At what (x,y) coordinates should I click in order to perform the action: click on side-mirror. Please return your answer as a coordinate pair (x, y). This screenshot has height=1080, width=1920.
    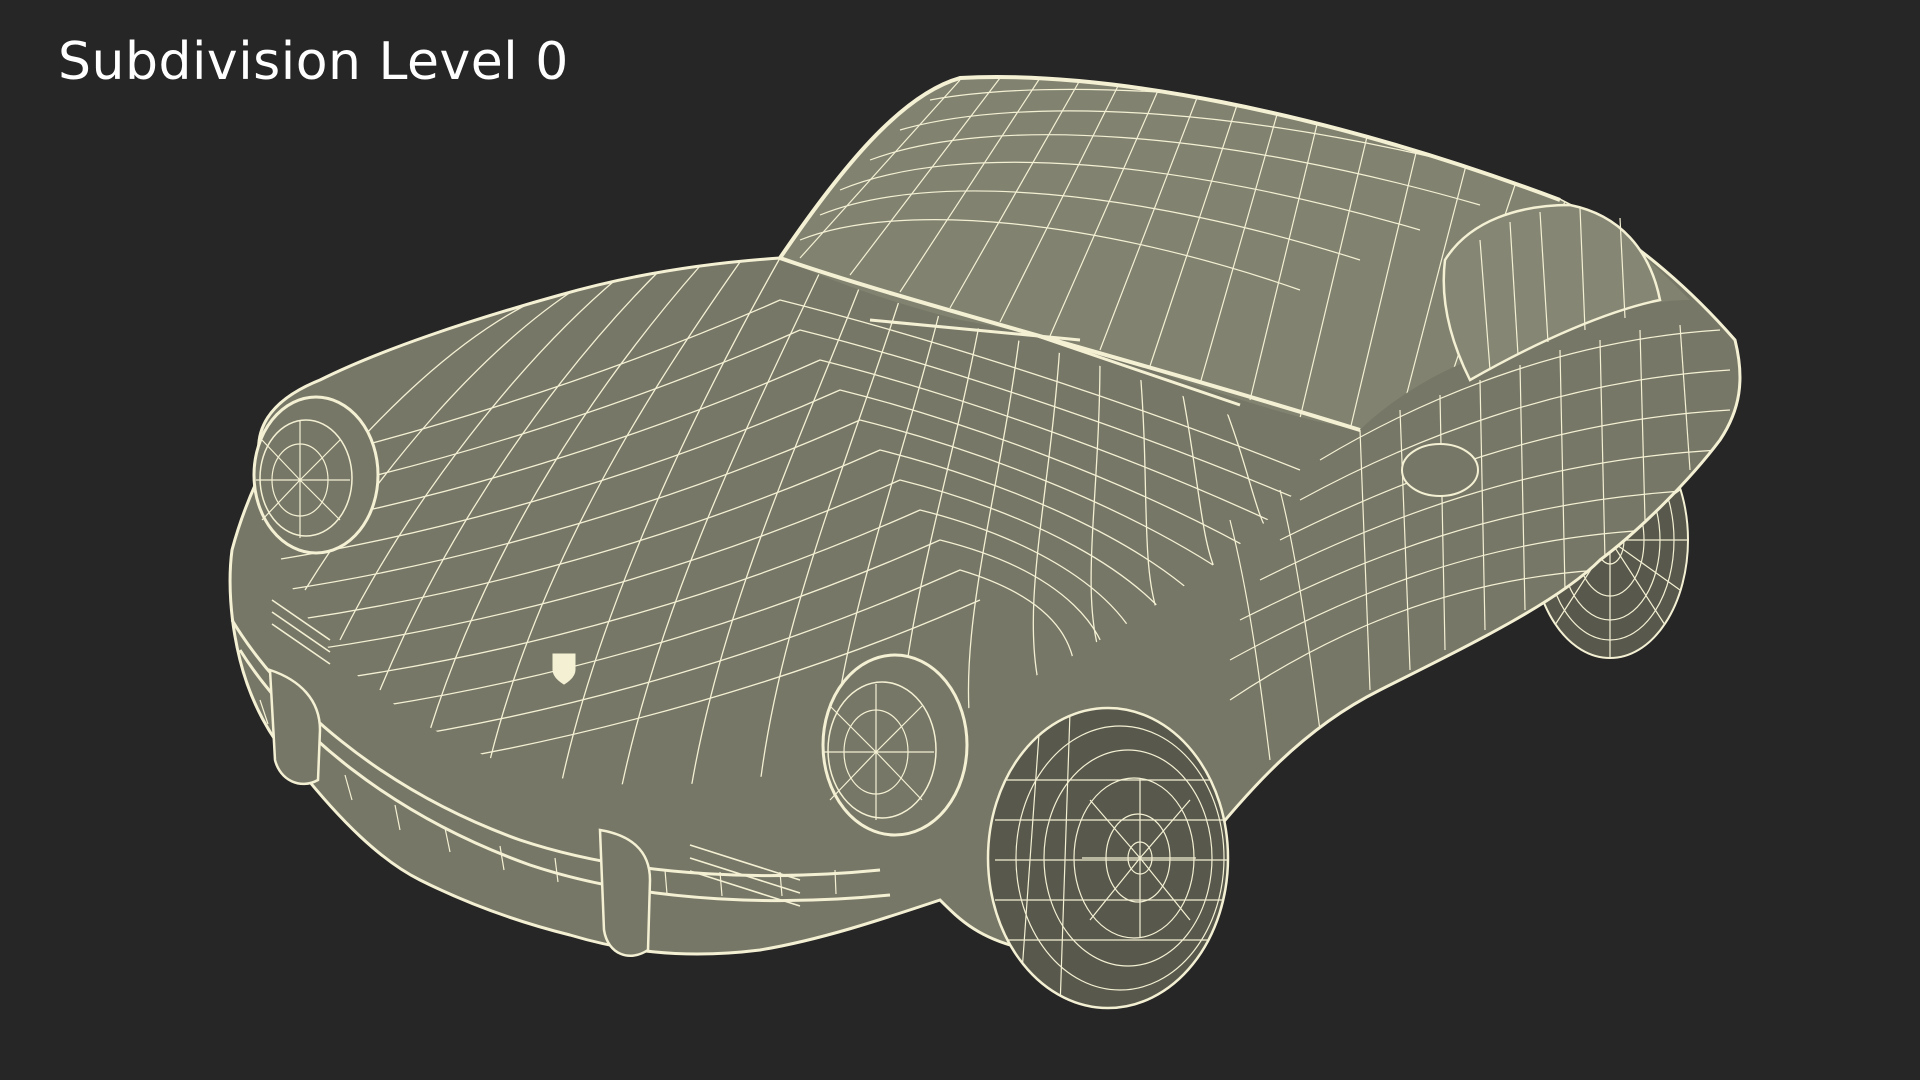
    Looking at the image, I should click on (1440, 470).